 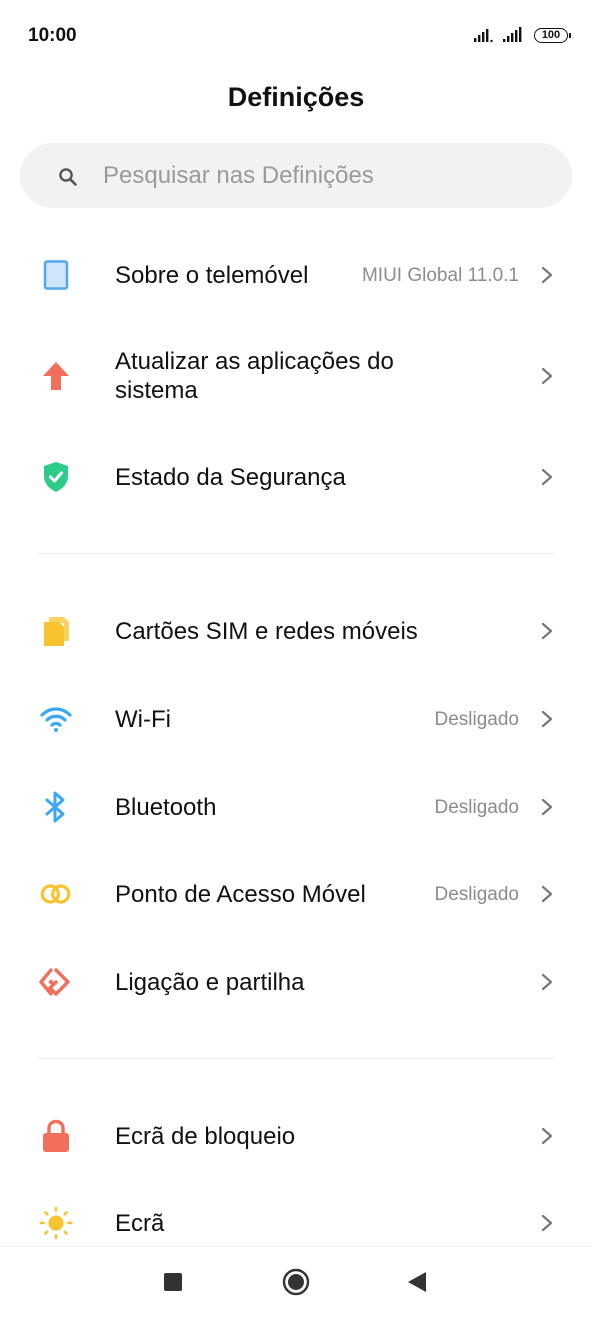 I want to click on battery-tip, so click(x=570, y=35).